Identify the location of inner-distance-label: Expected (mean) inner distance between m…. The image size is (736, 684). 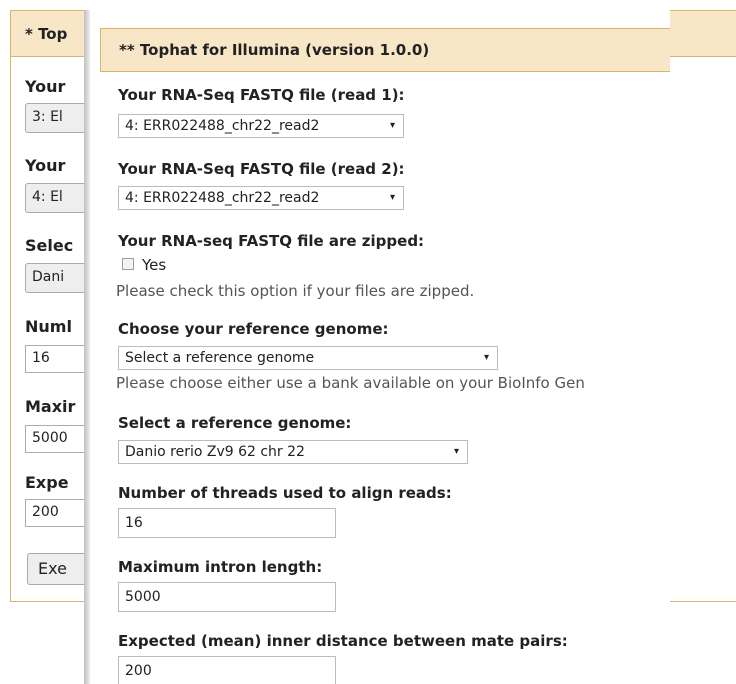
(343, 641).